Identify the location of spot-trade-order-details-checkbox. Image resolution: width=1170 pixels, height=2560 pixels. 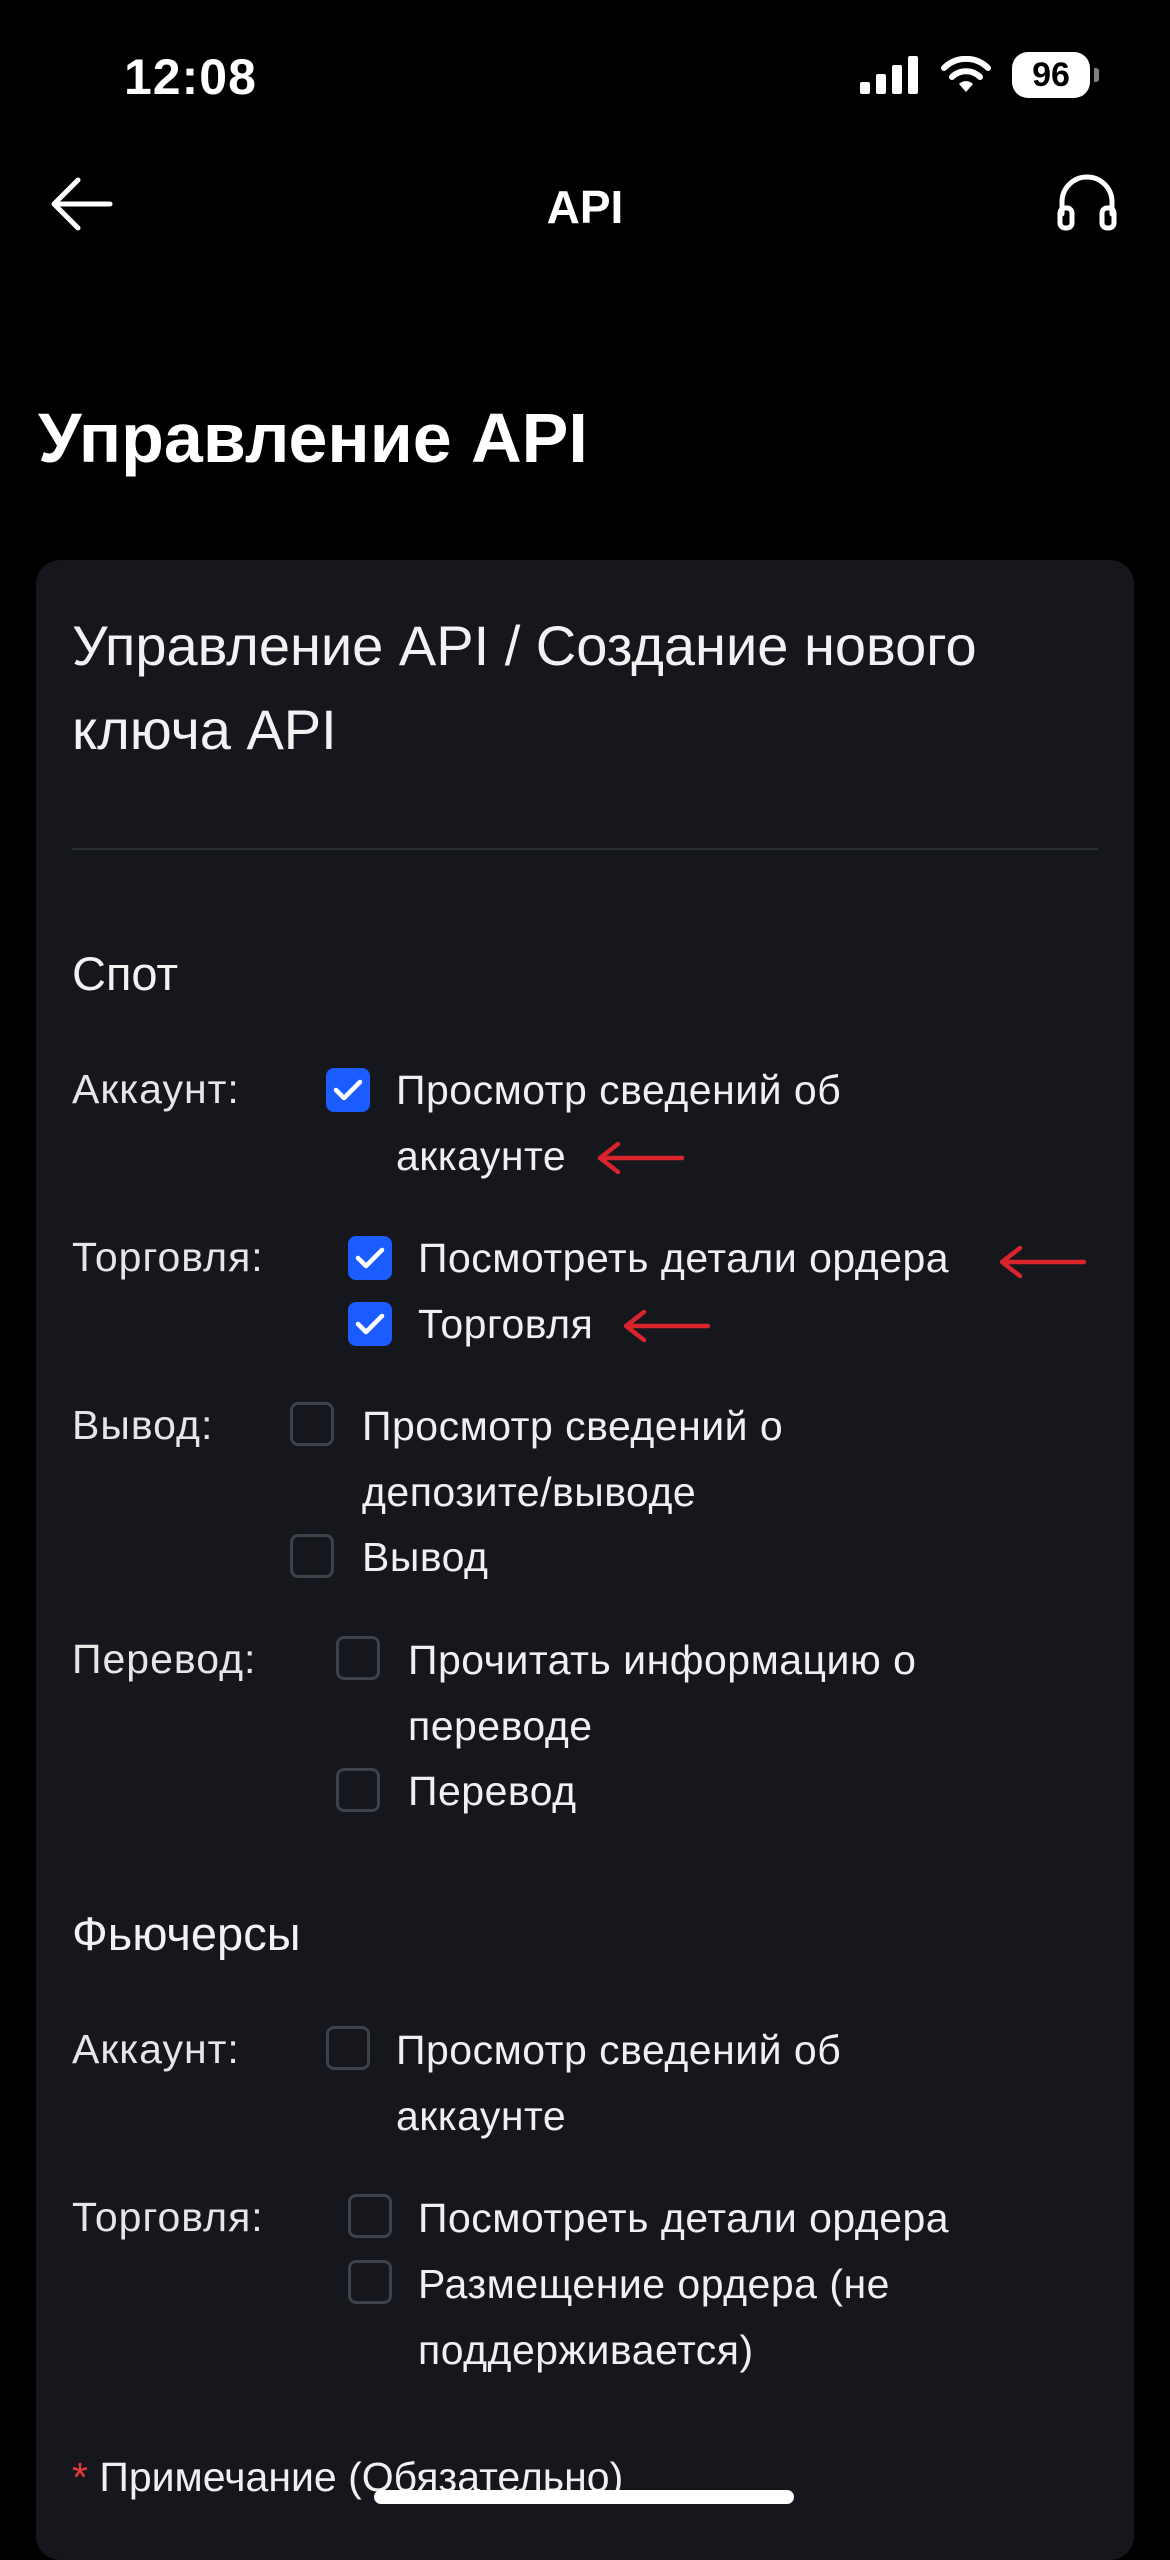
(370, 1258).